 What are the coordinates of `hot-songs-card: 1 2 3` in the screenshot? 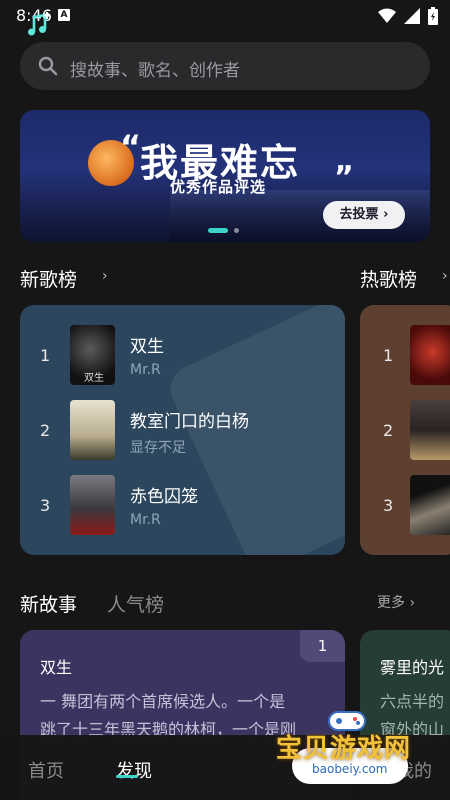 It's located at (405, 430).